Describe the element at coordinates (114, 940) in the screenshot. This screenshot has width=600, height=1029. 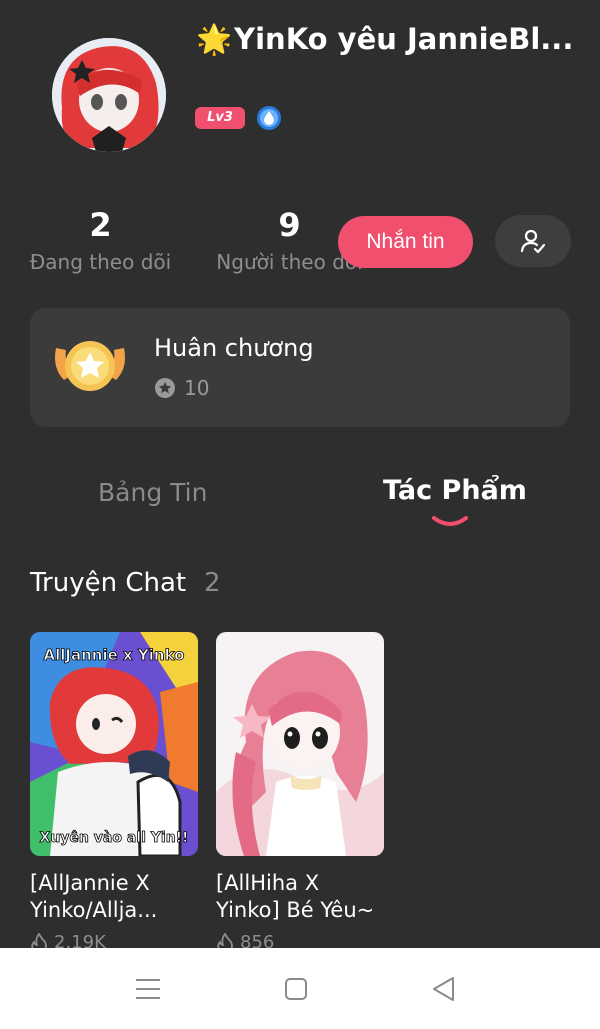
I see `story-stats: 2.19K` at that location.